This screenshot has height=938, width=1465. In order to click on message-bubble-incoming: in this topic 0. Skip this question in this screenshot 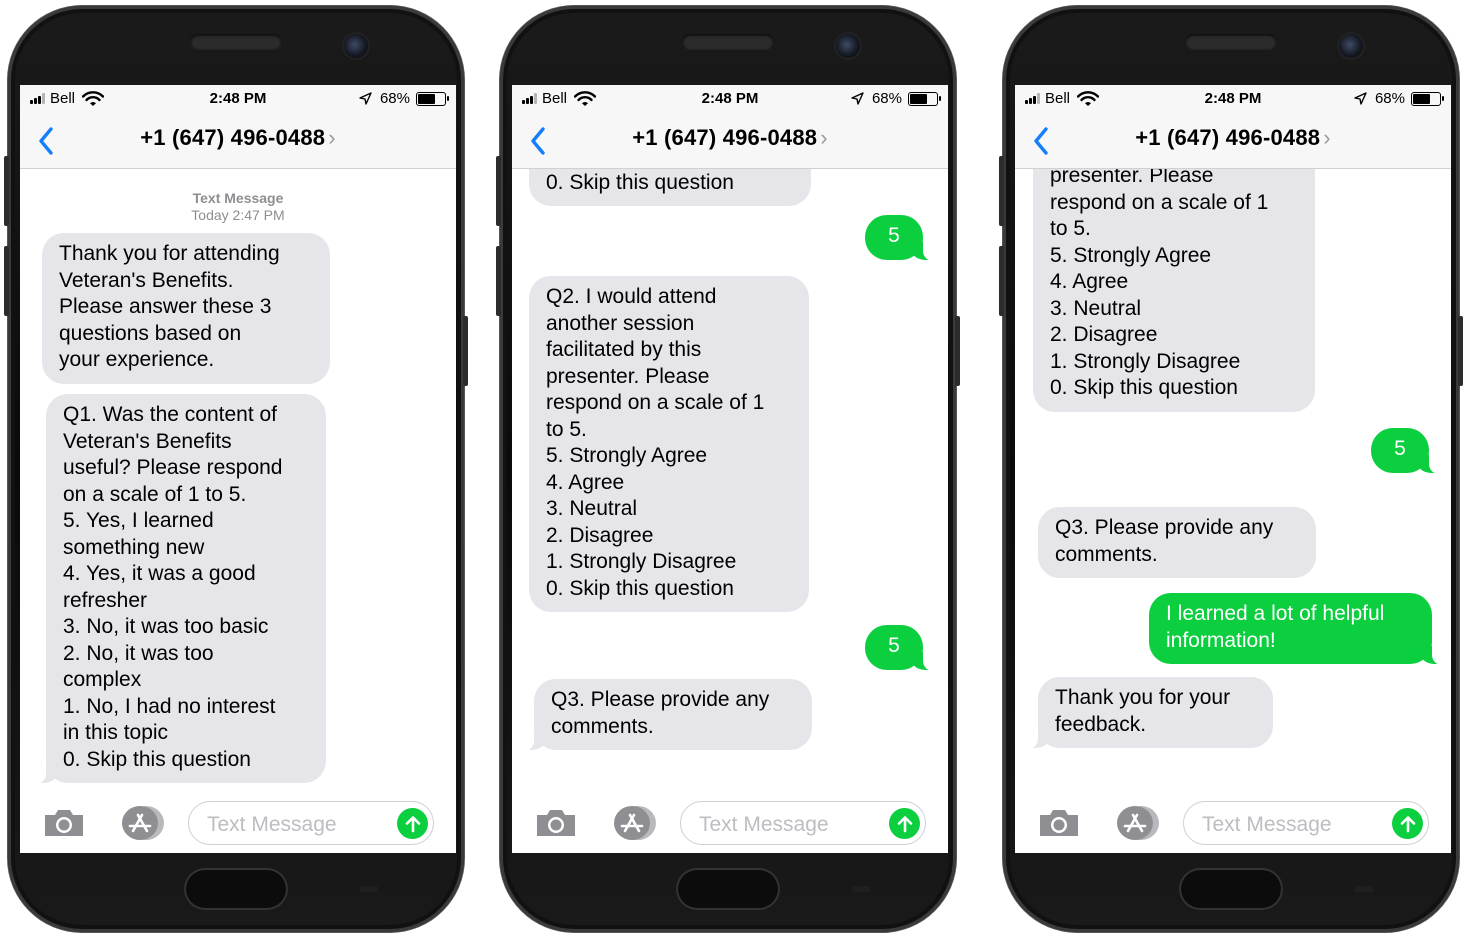, I will do `click(670, 187)`.